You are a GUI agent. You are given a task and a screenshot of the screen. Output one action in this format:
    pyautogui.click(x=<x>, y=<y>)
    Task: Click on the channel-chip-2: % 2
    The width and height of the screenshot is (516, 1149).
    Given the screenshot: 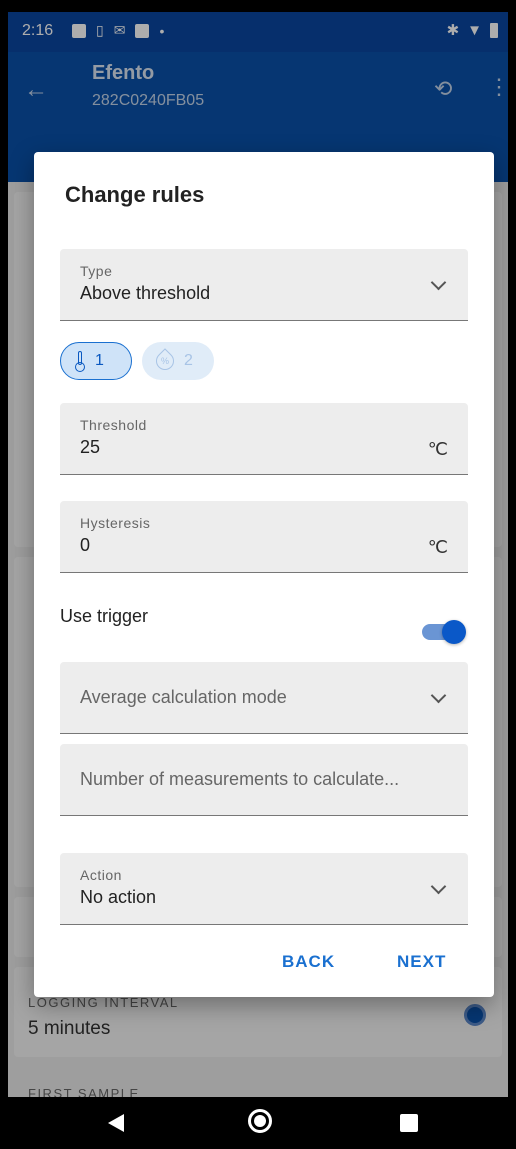 What is the action you would take?
    pyautogui.click(x=178, y=361)
    